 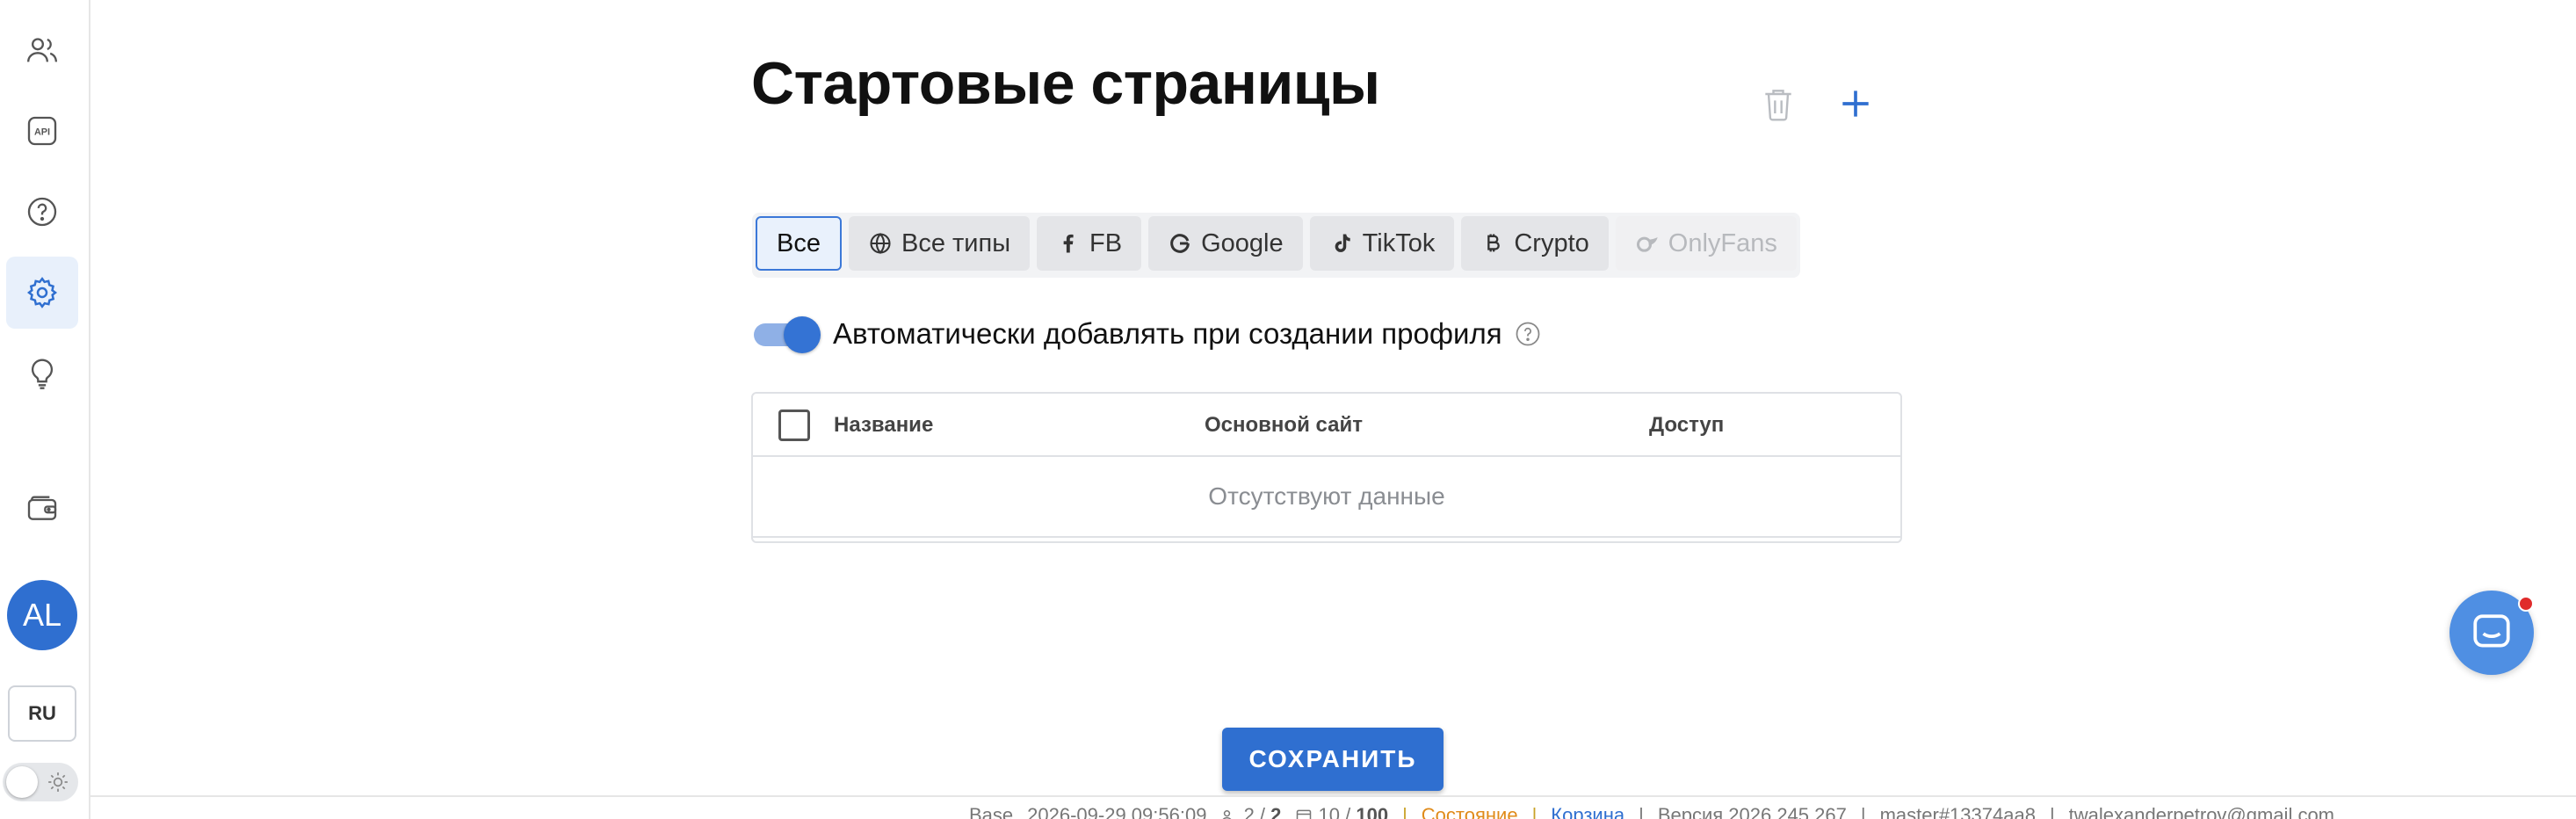 I want to click on add-button, so click(x=1855, y=103).